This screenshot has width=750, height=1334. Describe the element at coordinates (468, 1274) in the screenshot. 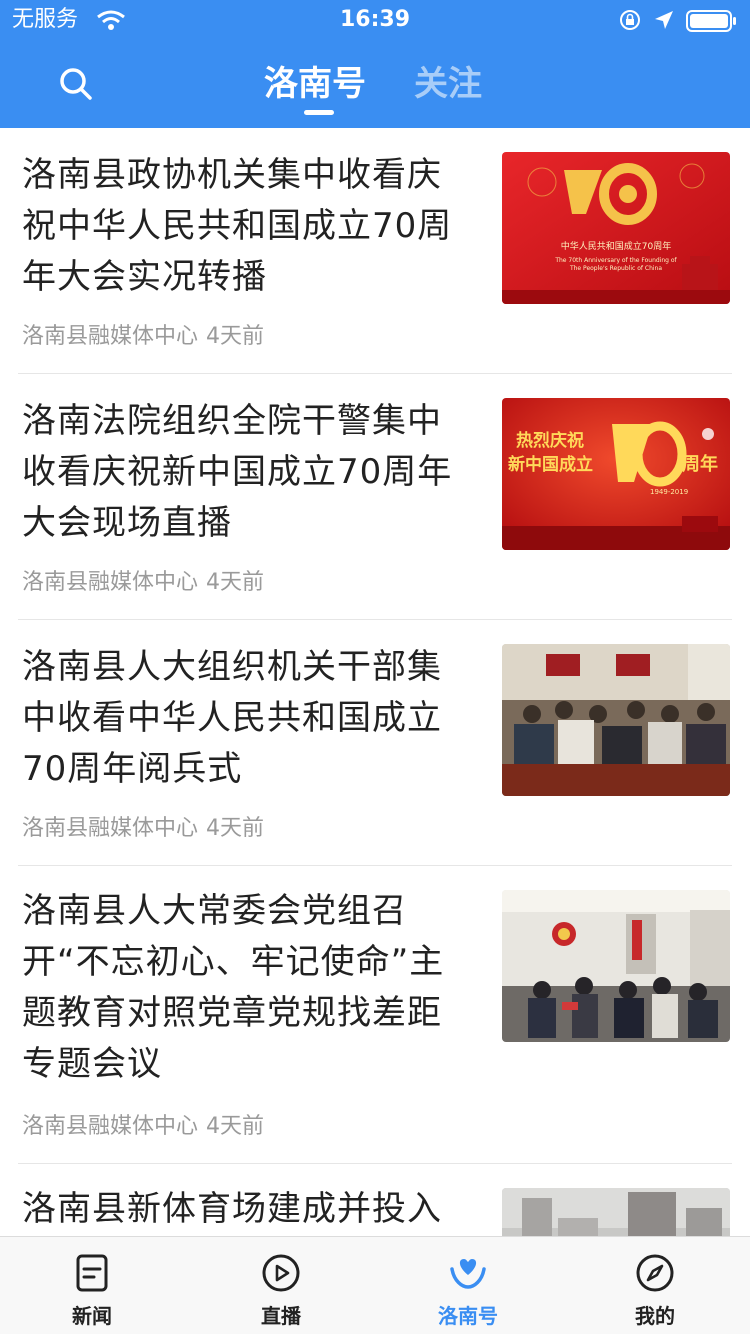

I see `heart-hands-icon` at that location.